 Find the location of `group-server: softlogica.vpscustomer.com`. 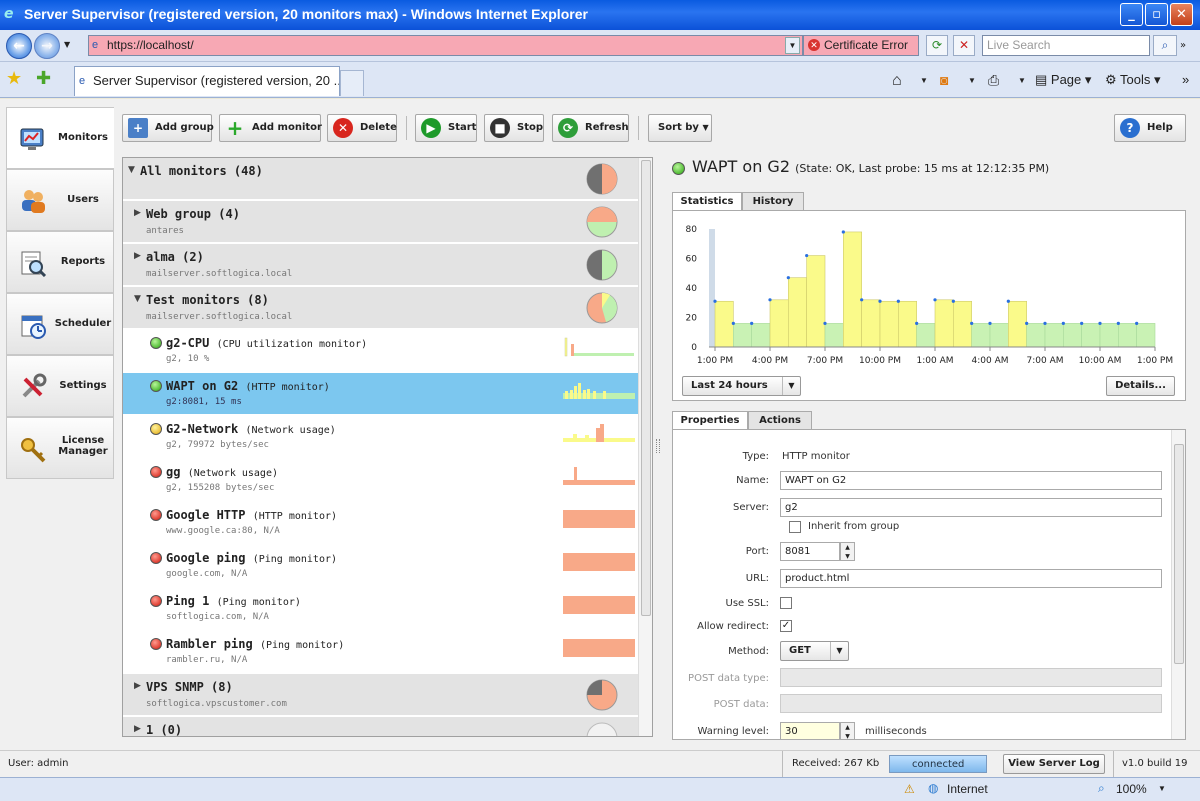

group-server: softlogica.vpscustomer.com is located at coordinates (216, 704).